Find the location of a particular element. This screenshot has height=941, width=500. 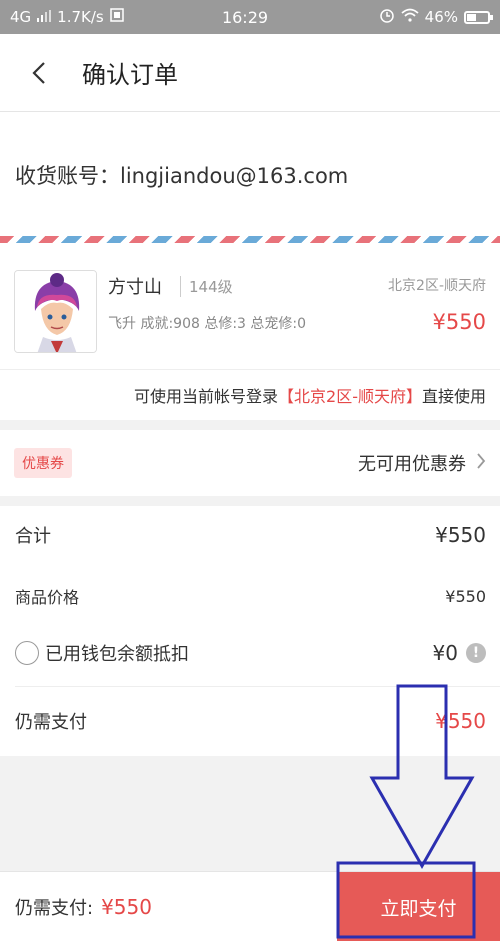

receiving-account: 收货账号：lingjiandou@163.com is located at coordinates (250, 174).